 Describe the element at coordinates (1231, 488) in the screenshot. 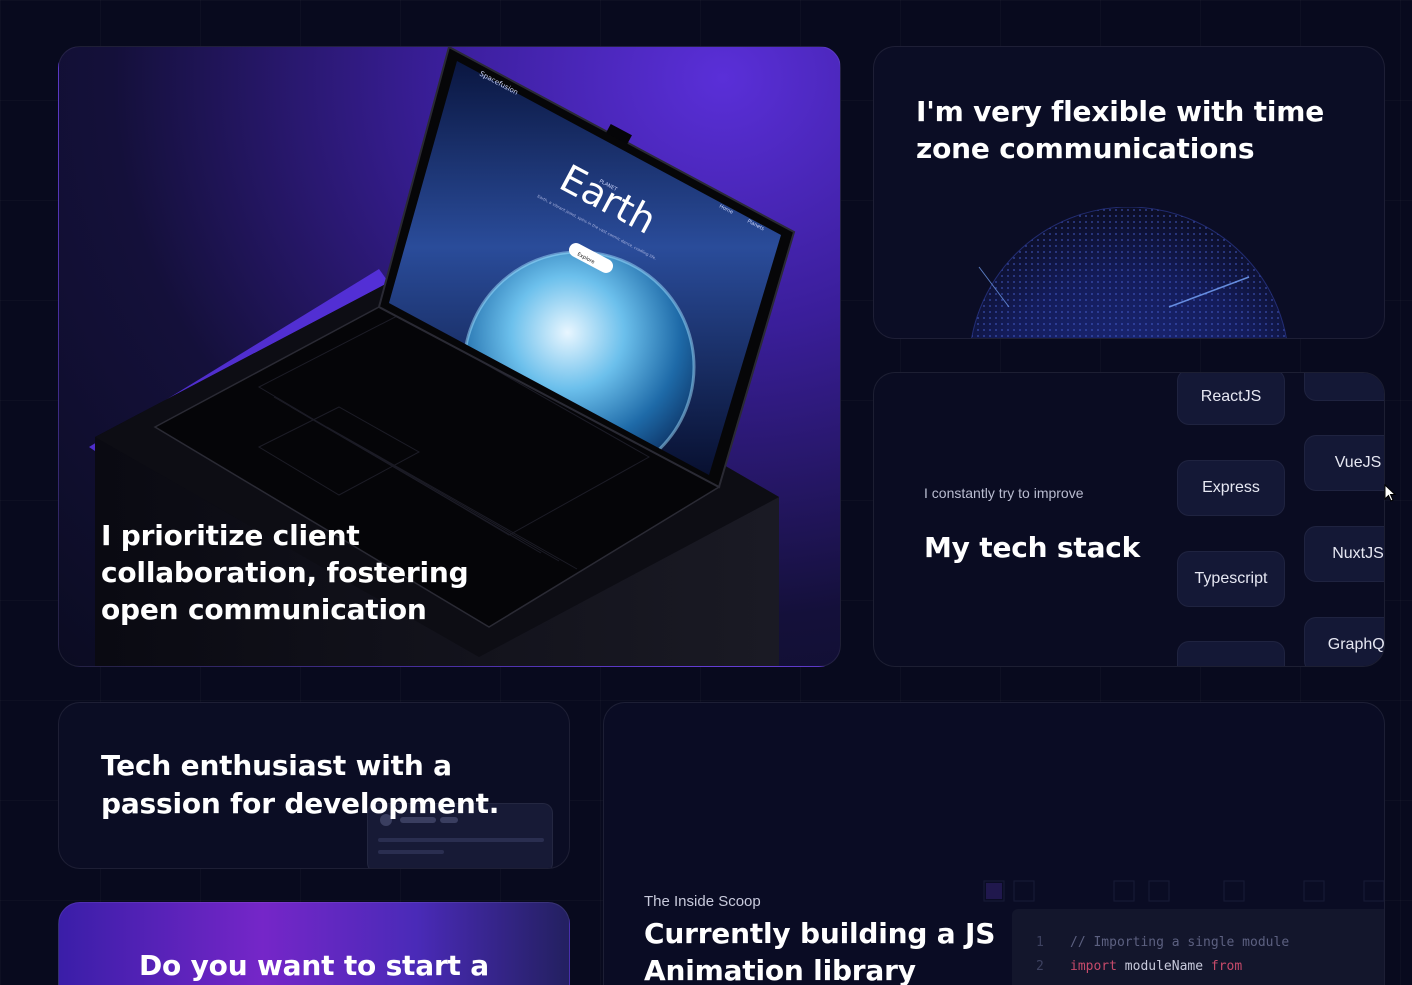

I see `tech-pill-express: Express` at that location.